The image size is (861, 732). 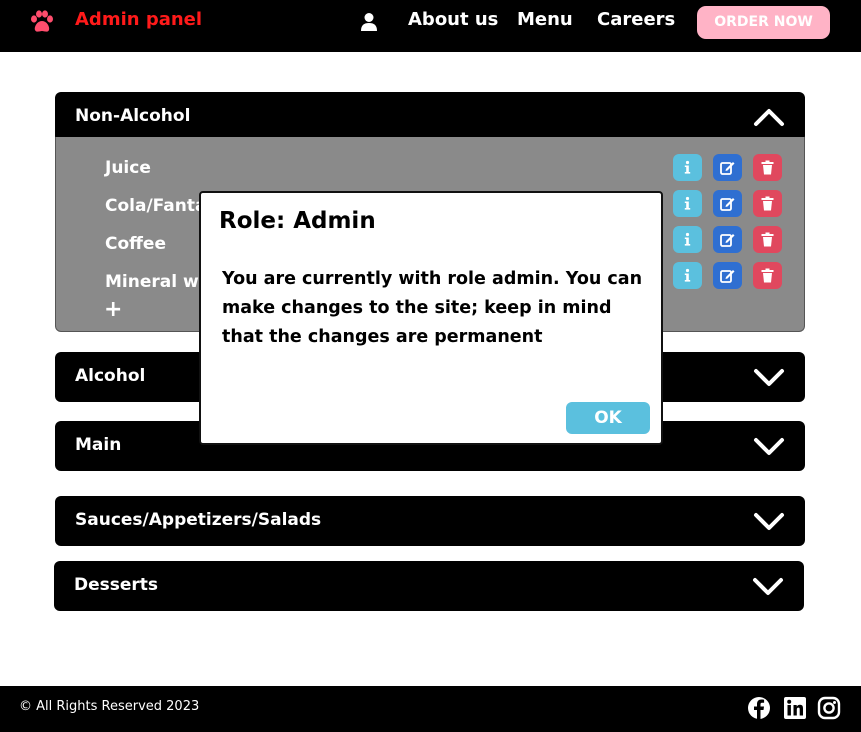 What do you see at coordinates (158, 282) in the screenshot?
I see `item-mineral-water: Mineral wa` at bounding box center [158, 282].